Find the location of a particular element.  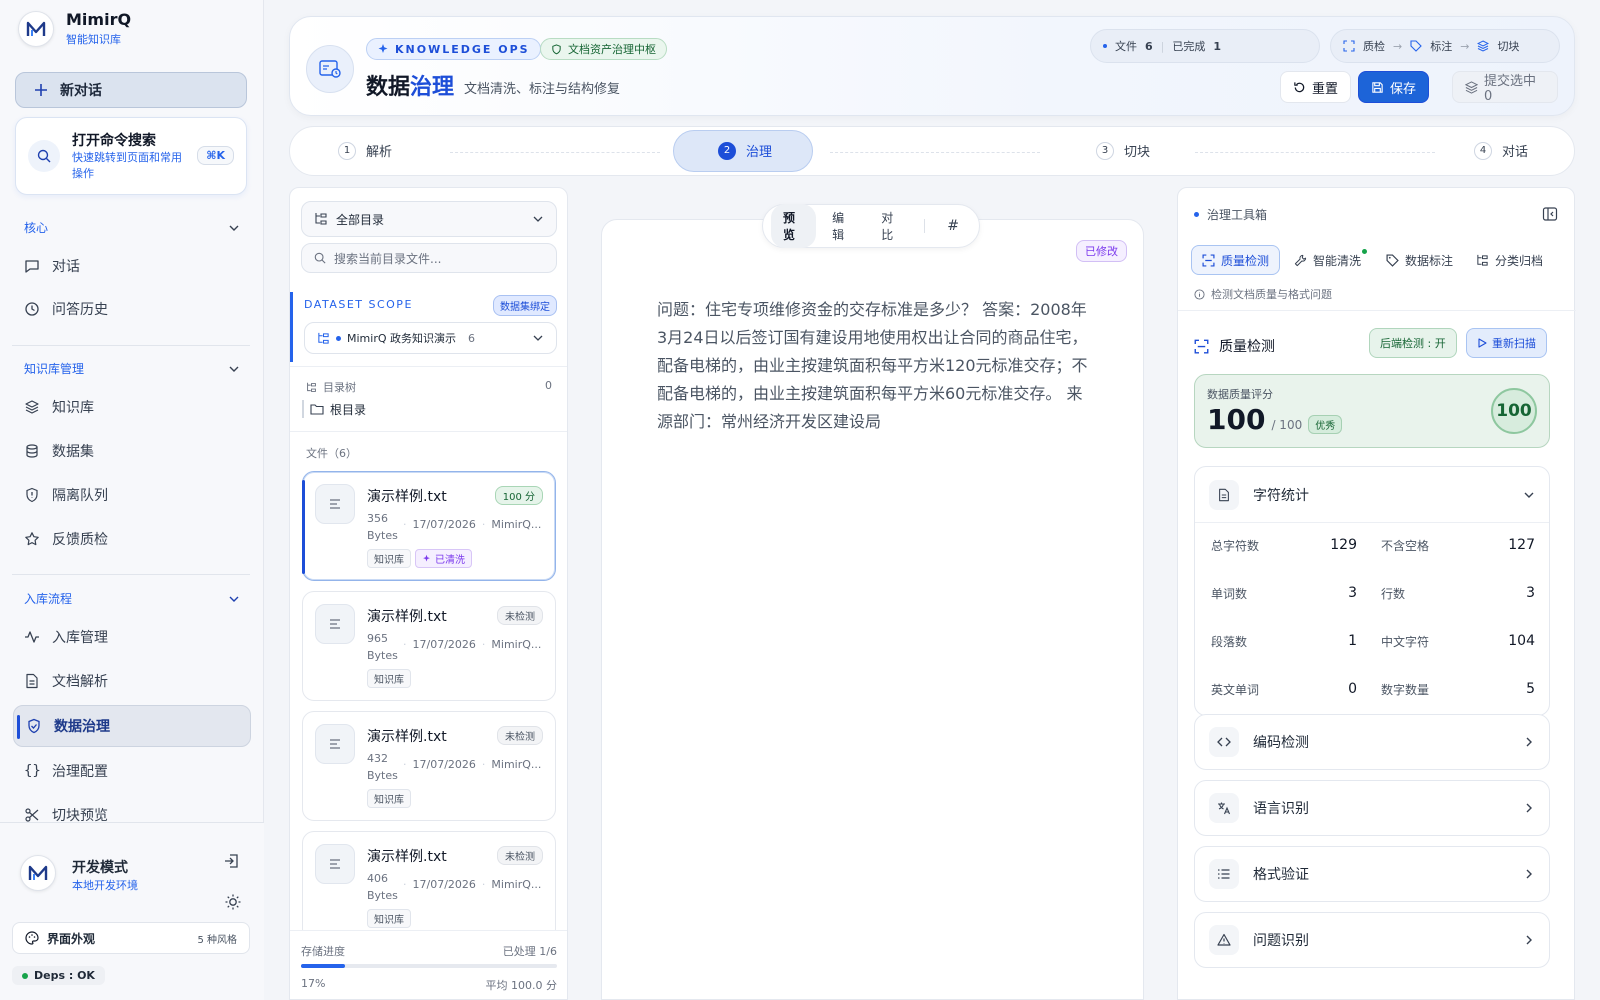

command-desc: 快速跳转到页面和常用操作 is located at coordinates (127, 165).